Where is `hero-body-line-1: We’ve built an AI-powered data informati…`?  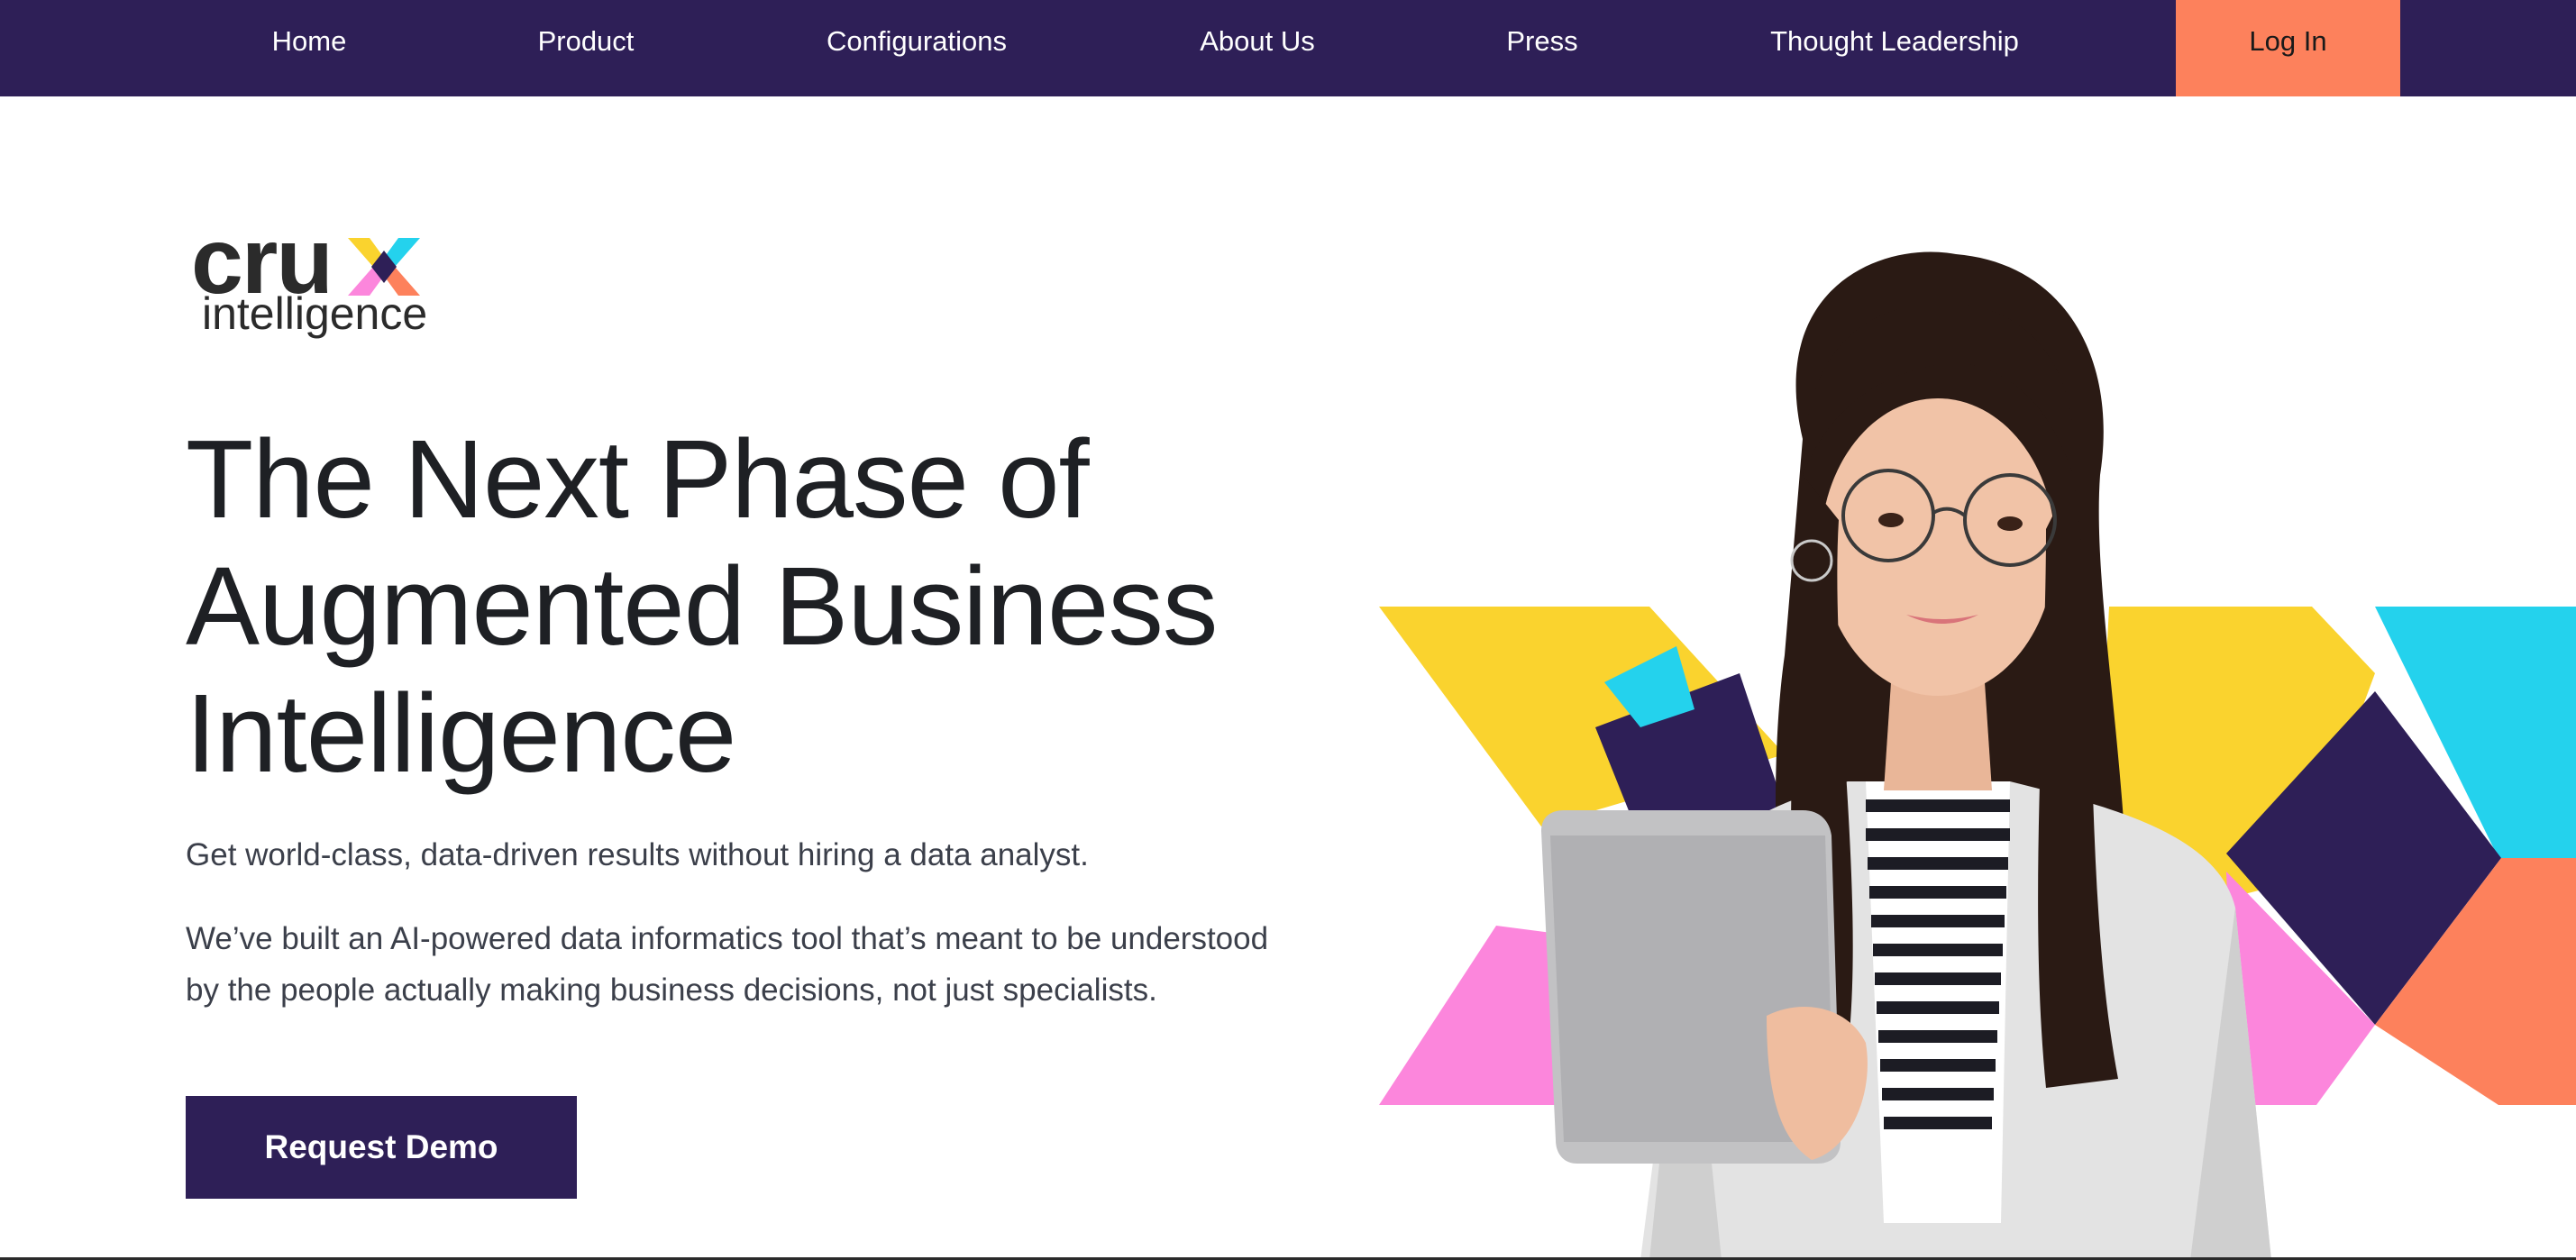 hero-body-line-1: We’ve built an AI-powered data informati… is located at coordinates (727, 939).